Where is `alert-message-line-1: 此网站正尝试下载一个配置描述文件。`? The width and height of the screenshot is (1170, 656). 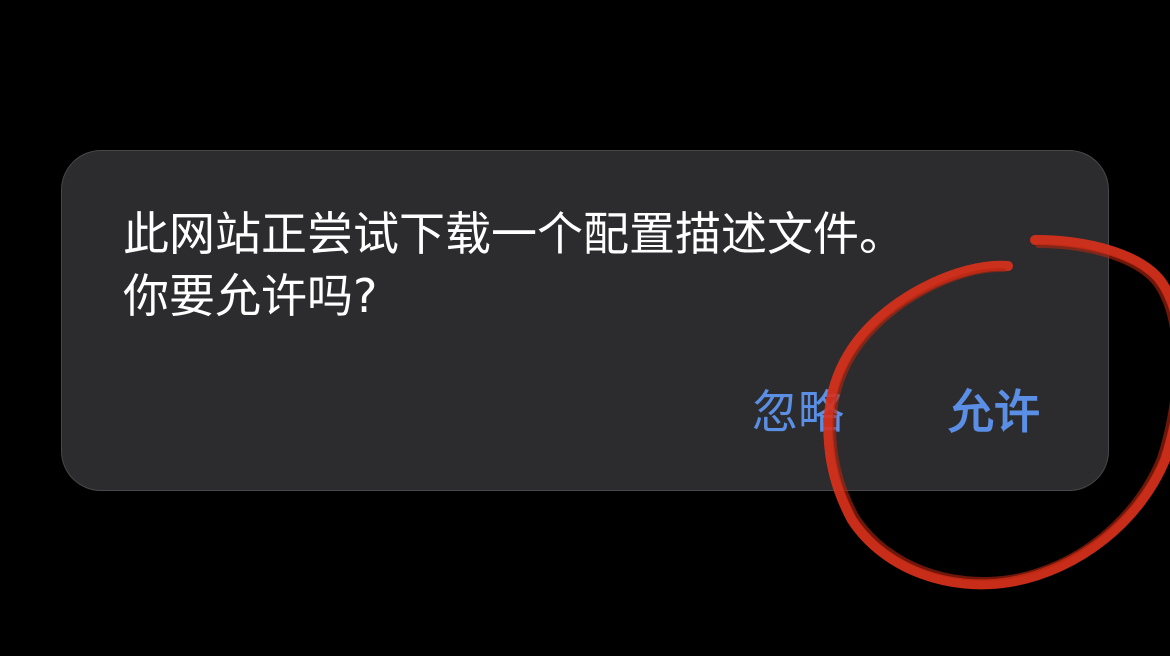
alert-message-line-1: 此网站正尝试下载一个配置描述文件。 is located at coordinates (514, 234).